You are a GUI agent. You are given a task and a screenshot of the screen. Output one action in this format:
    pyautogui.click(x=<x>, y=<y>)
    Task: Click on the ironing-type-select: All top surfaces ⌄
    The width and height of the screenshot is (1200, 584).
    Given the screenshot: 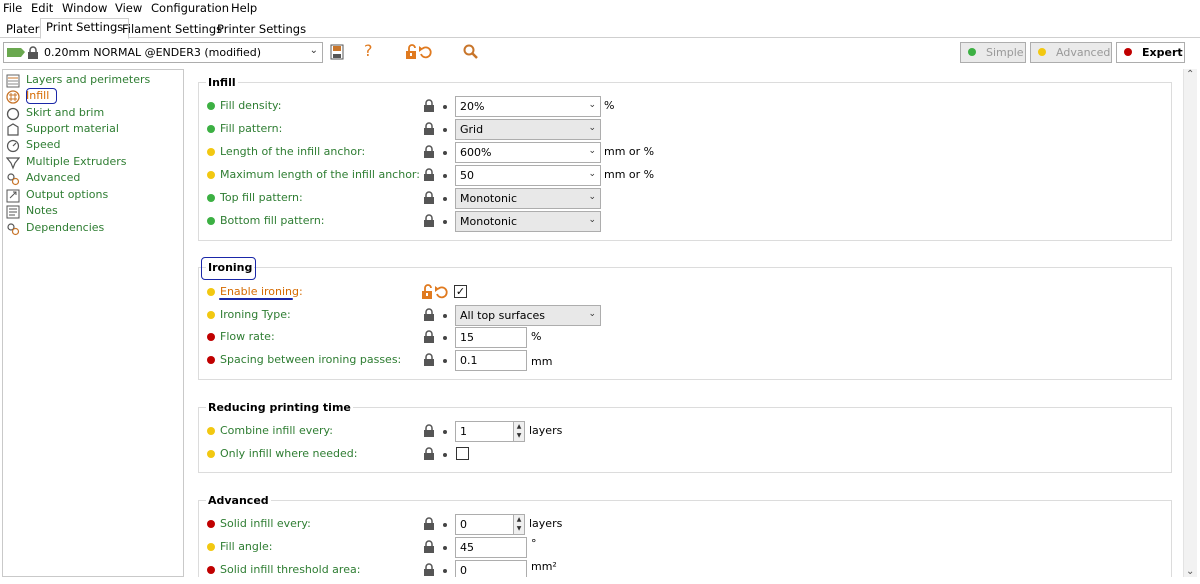 What is the action you would take?
    pyautogui.click(x=528, y=315)
    